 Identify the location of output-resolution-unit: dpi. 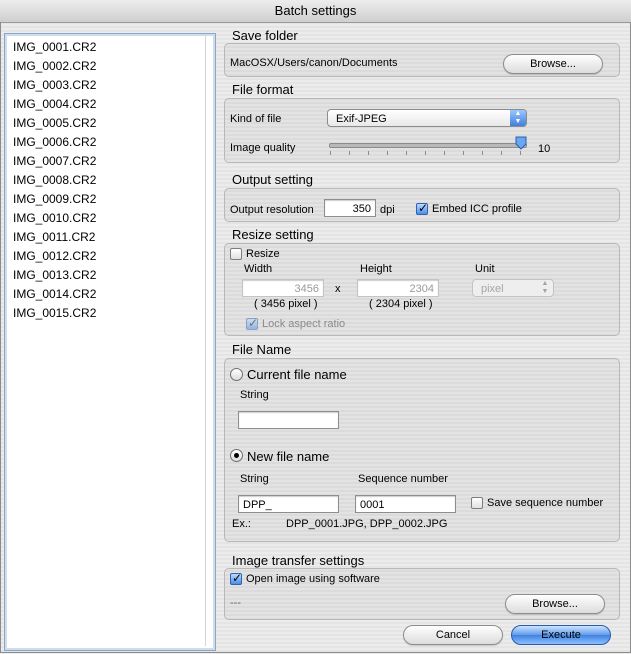
(387, 210).